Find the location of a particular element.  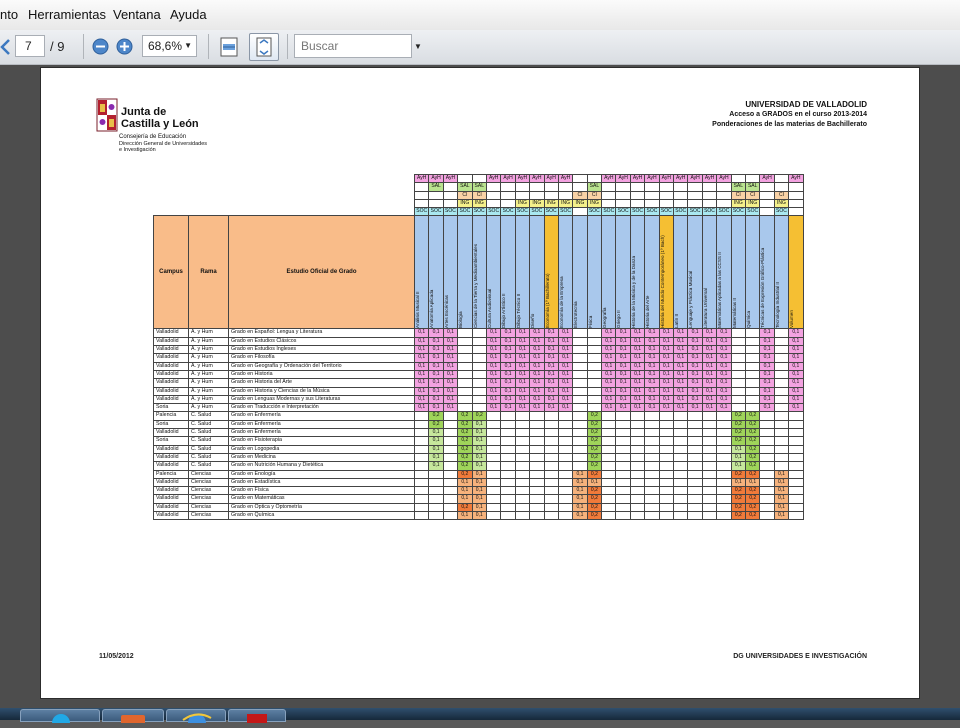

search-input: Buscar is located at coordinates (353, 46).